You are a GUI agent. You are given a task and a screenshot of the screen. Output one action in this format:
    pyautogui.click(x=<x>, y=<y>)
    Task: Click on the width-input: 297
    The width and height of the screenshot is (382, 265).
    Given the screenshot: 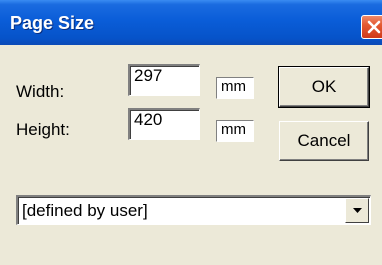 What is the action you would take?
    pyautogui.click(x=164, y=80)
    